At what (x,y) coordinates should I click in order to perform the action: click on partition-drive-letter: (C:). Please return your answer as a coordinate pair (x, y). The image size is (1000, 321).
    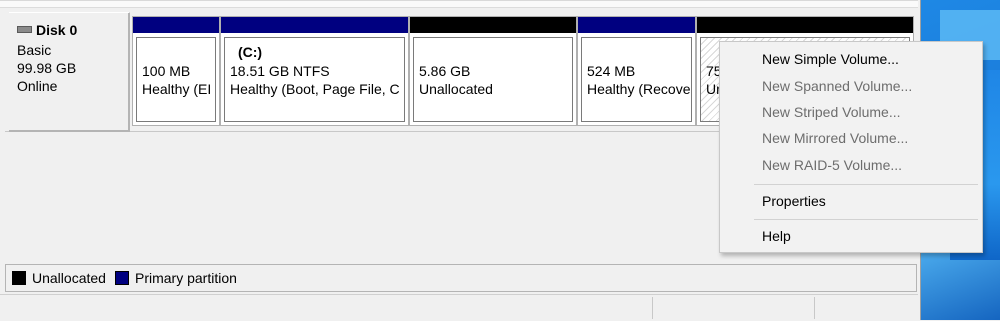
    Looking at the image, I should click on (250, 52).